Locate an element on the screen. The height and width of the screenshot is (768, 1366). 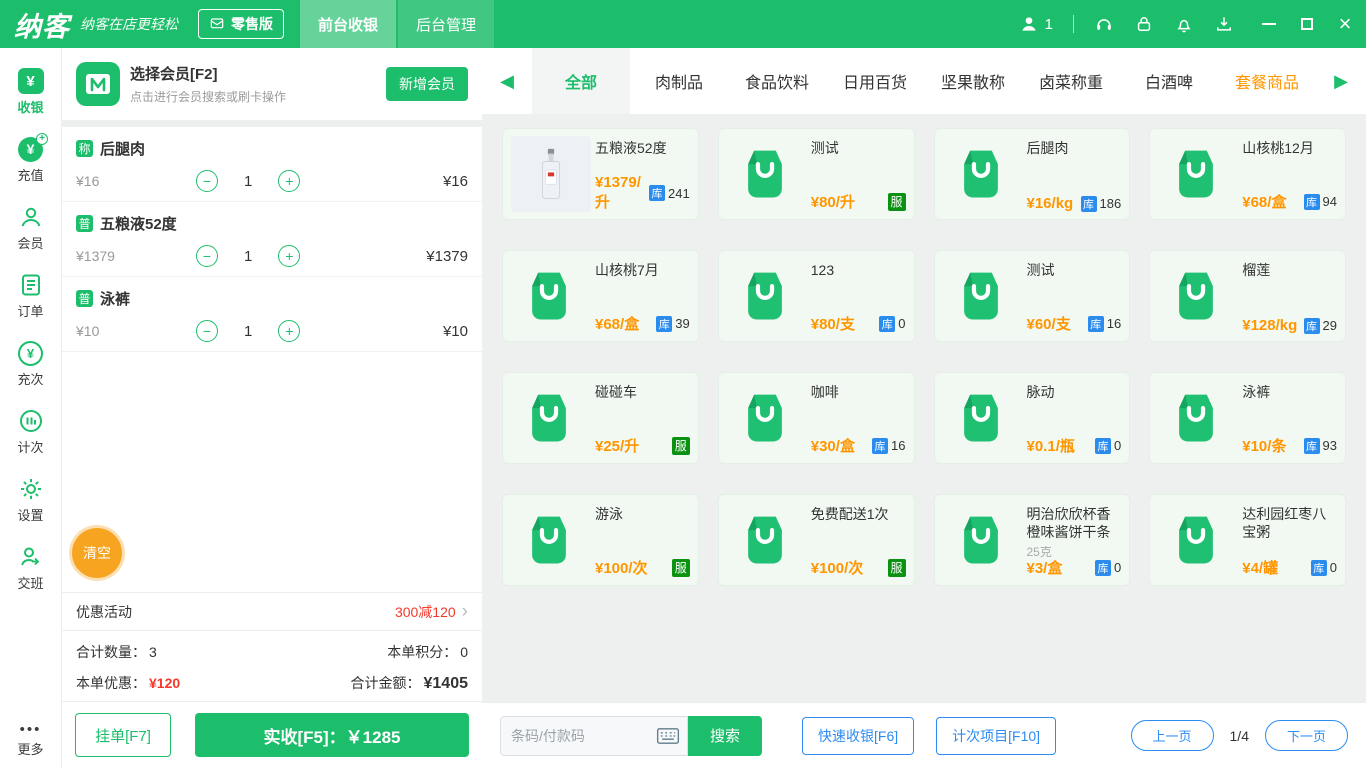
stock-indicator: 库 93 is located at coordinates (1320, 445).